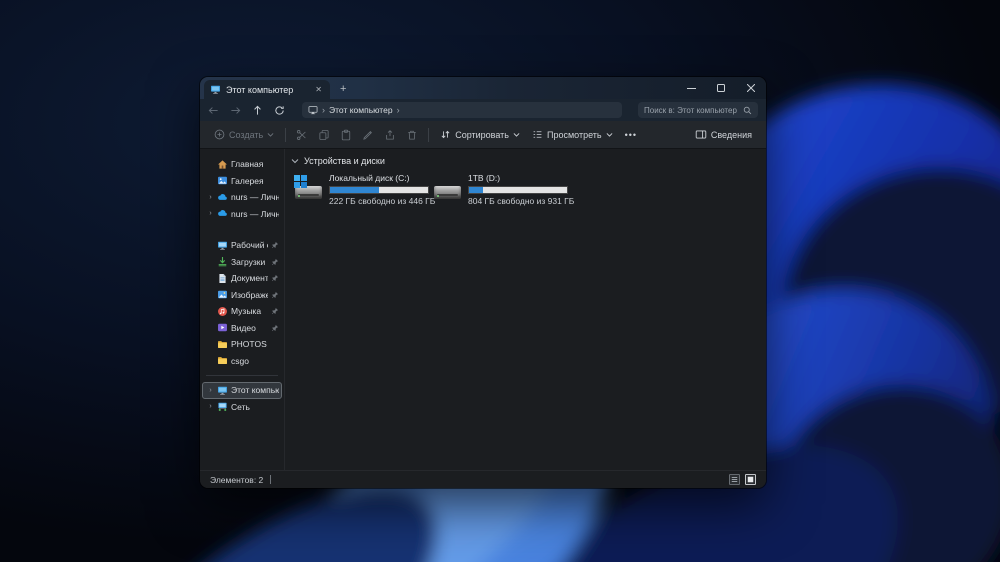 The height and width of the screenshot is (562, 1000). Describe the element at coordinates (300, 181) in the screenshot. I see `windows-logo-icon` at that location.